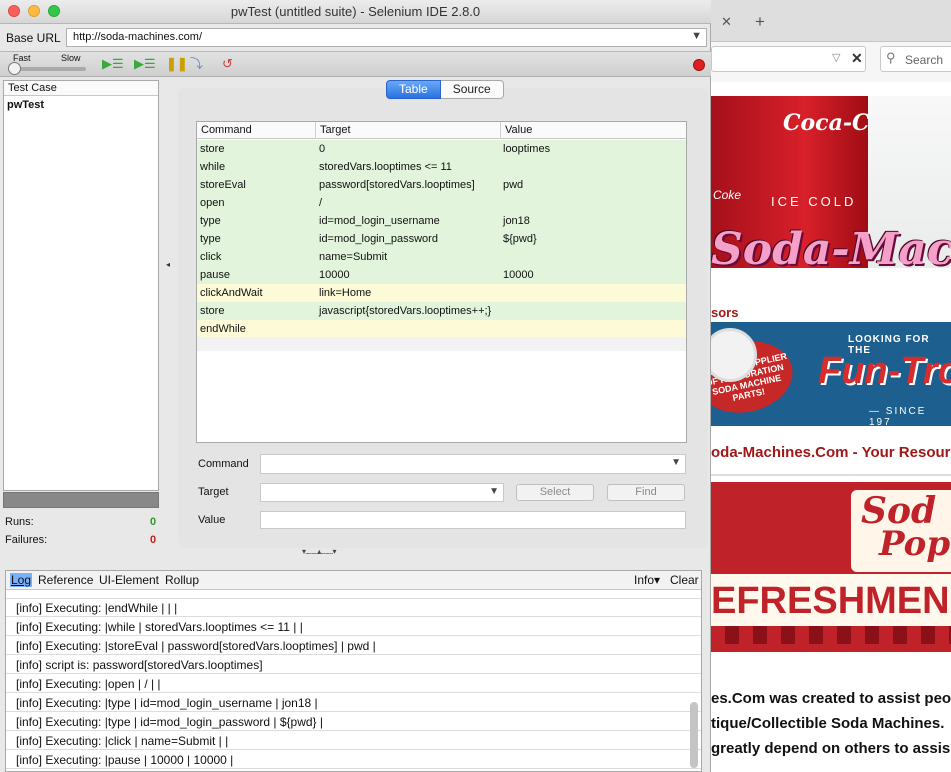  I want to click on table-row: endWhile, so click(441, 329).